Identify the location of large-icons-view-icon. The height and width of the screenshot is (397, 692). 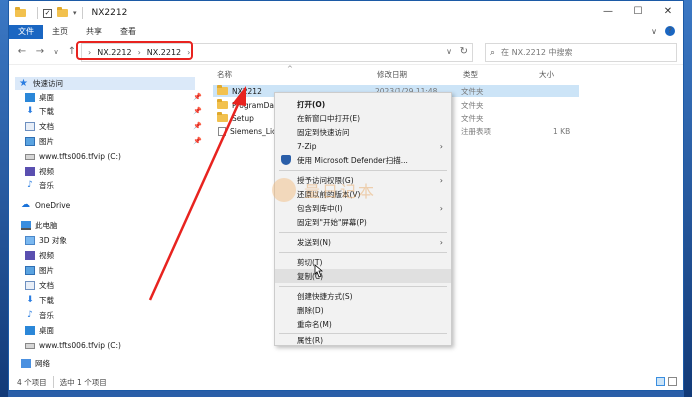
(672, 381).